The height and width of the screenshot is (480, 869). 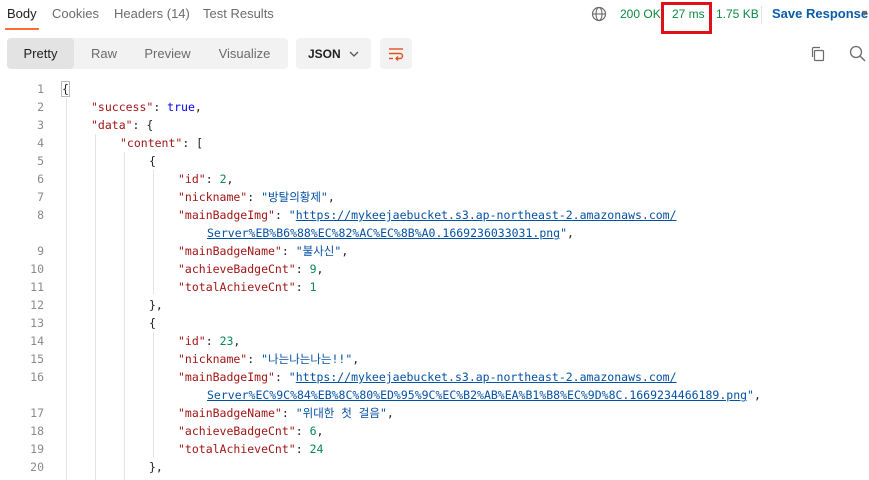 I want to click on code-line: },, so click(x=156, y=467).